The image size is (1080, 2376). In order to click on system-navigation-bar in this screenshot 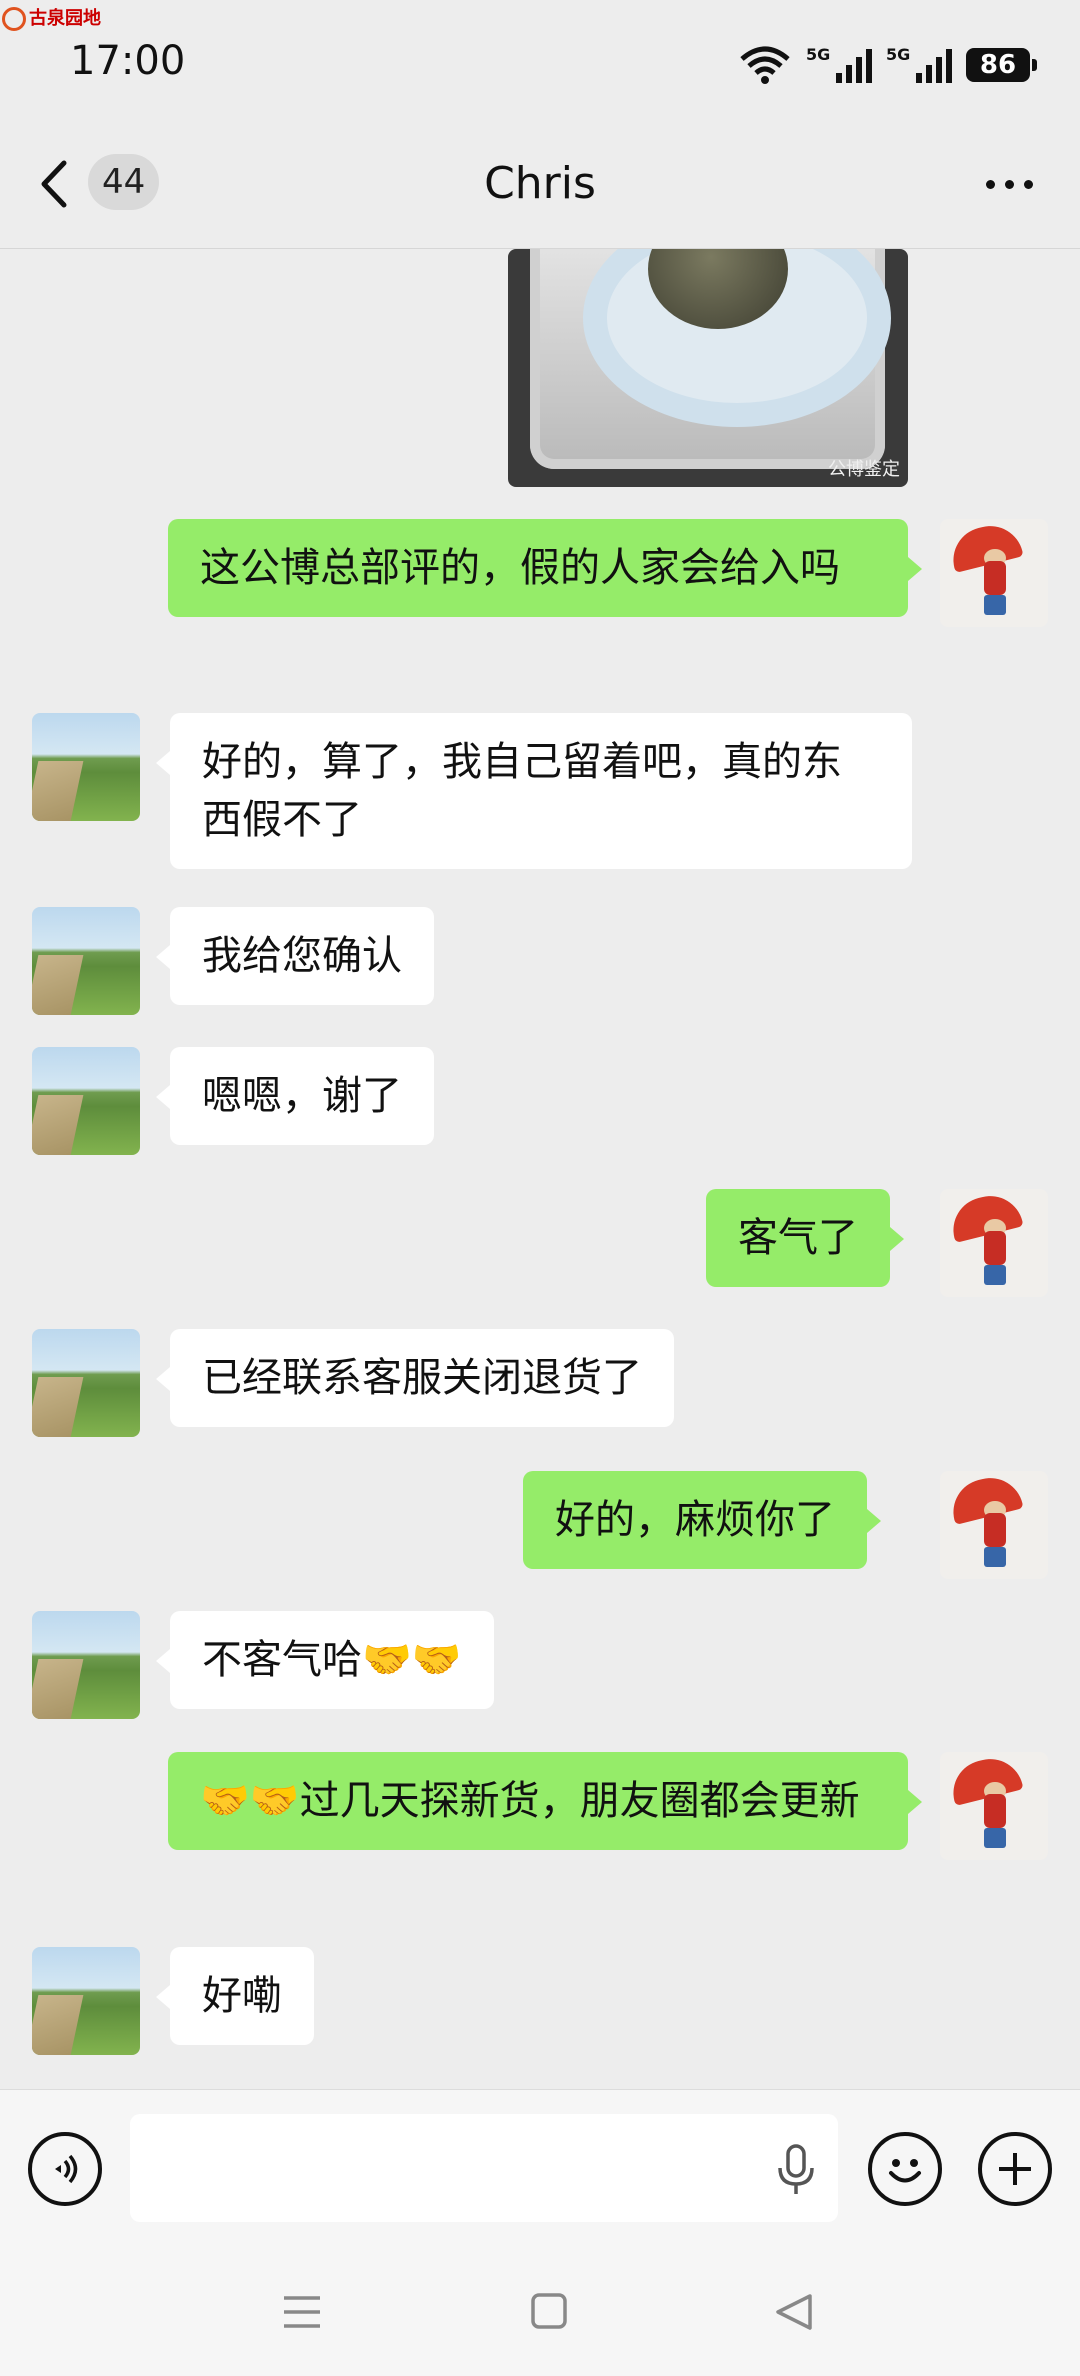, I will do `click(540, 2313)`.